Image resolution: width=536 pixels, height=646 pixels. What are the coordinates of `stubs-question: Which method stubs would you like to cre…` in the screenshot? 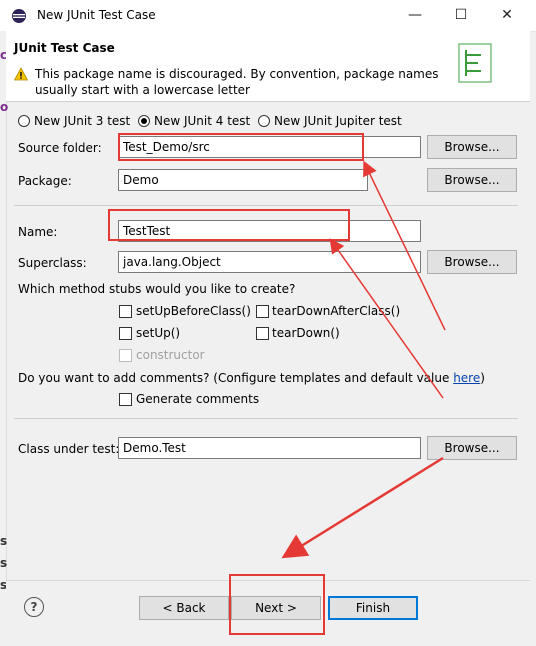 It's located at (157, 289).